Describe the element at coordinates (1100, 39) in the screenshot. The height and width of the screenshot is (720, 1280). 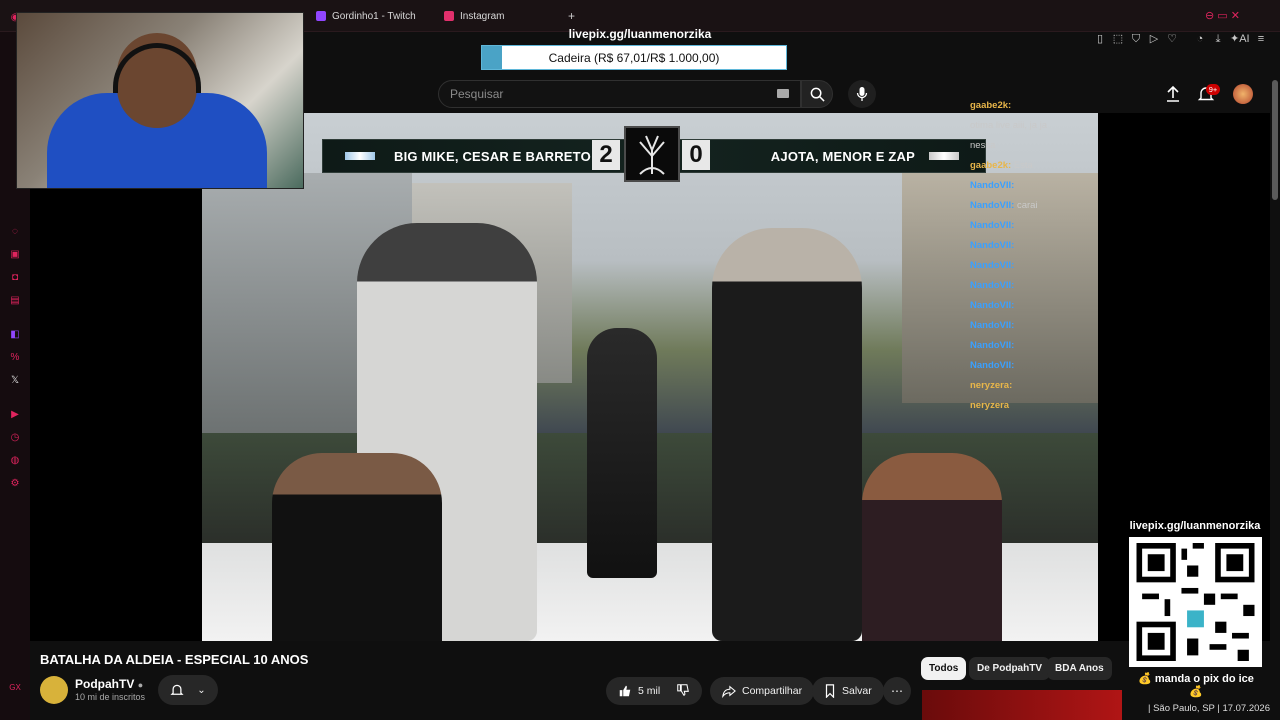
I see `bookmark-icon: ▯` at that location.